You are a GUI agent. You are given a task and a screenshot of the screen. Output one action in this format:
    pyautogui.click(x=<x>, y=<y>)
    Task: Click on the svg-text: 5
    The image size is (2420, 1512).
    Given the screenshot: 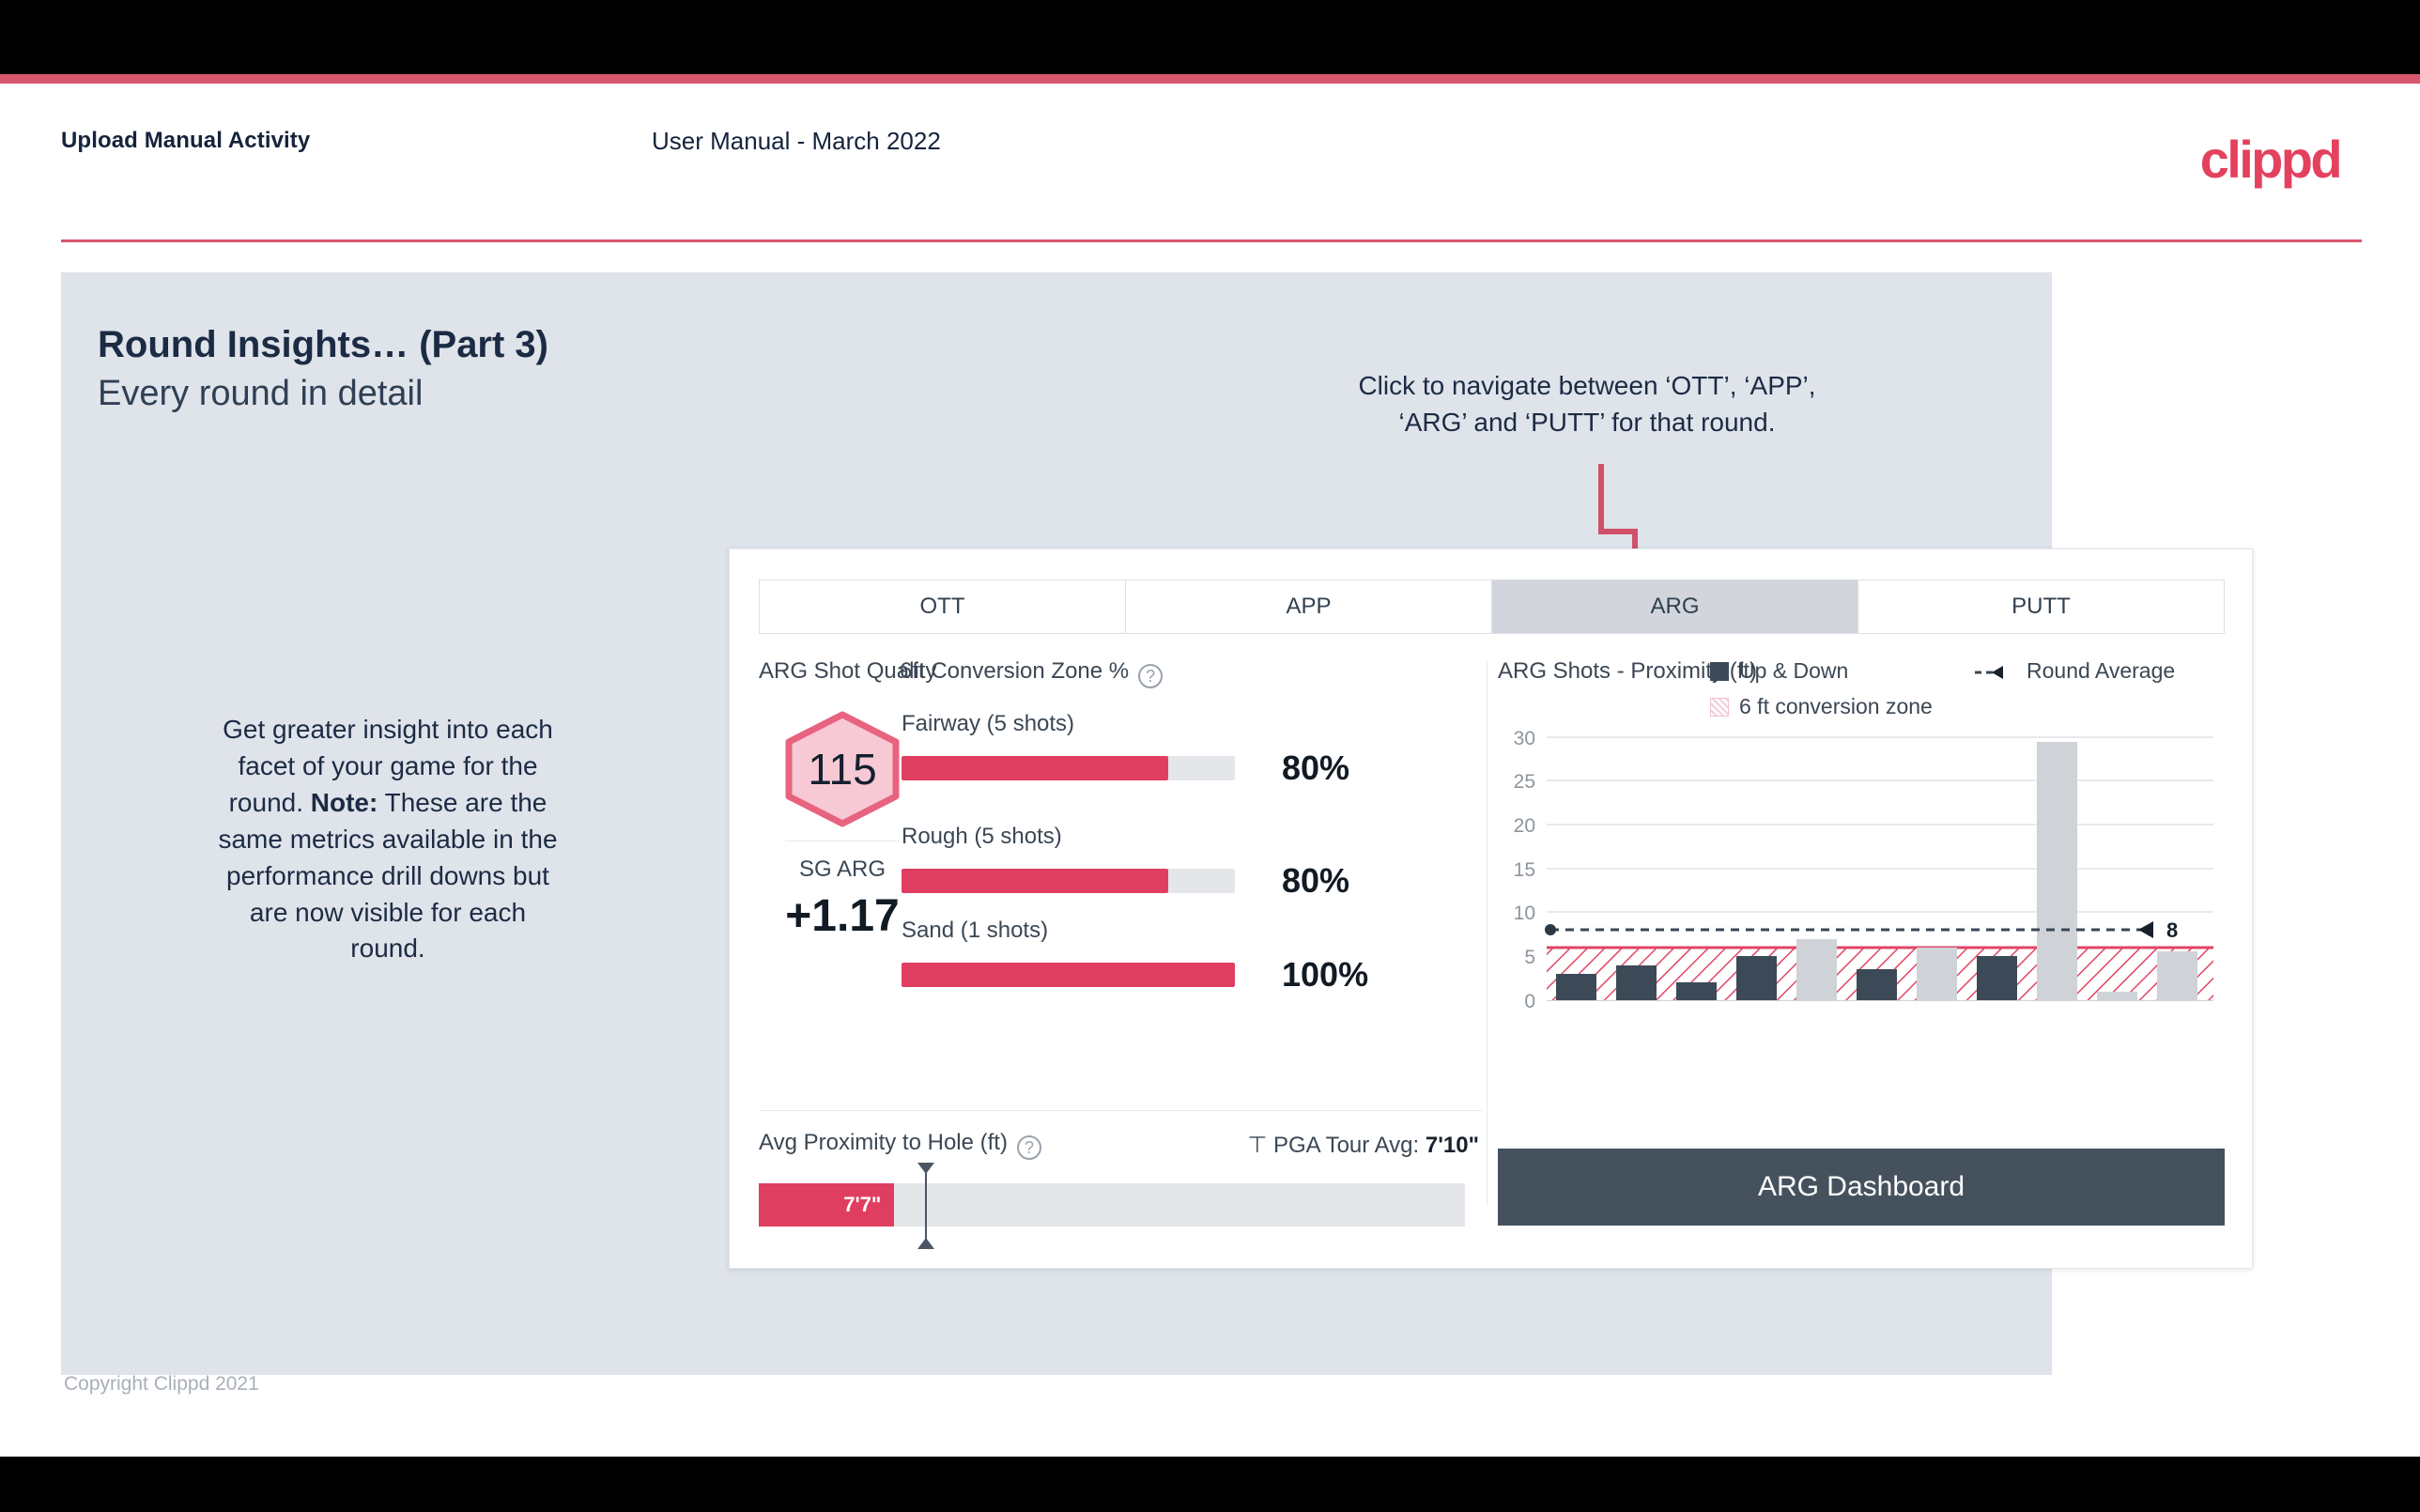 What is the action you would take?
    pyautogui.click(x=1529, y=957)
    